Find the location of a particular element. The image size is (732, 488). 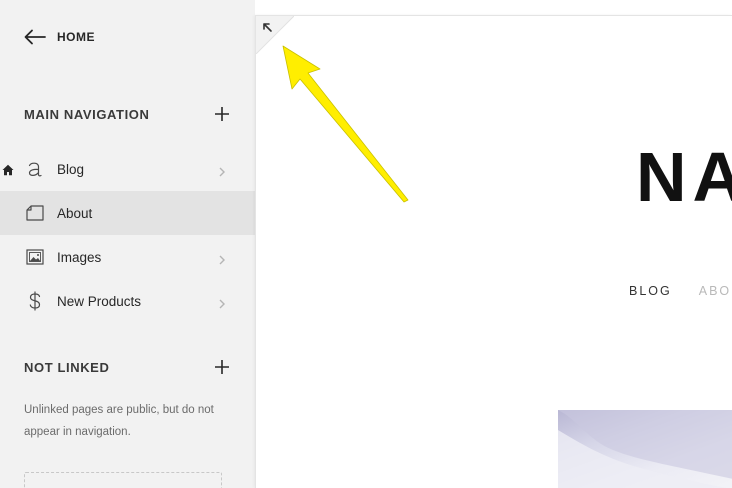

not-linked-title: NOT LINKED is located at coordinates (67, 367).